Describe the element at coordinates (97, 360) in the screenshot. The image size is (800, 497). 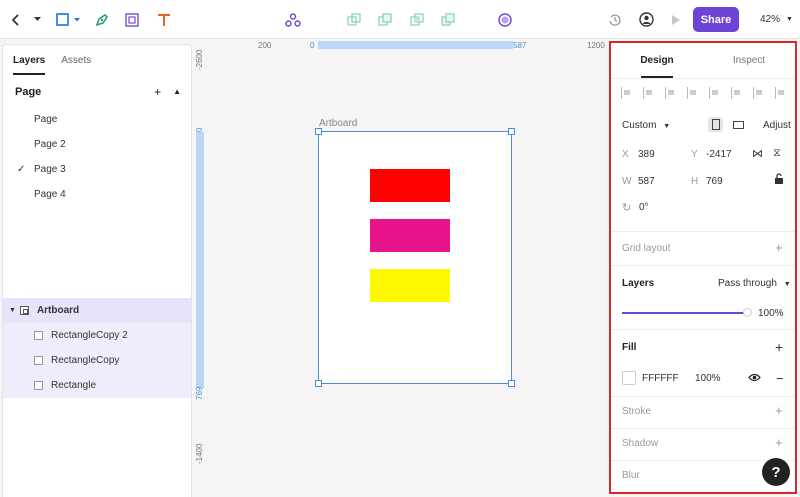
I see `layer-row: RectangleCopy` at that location.